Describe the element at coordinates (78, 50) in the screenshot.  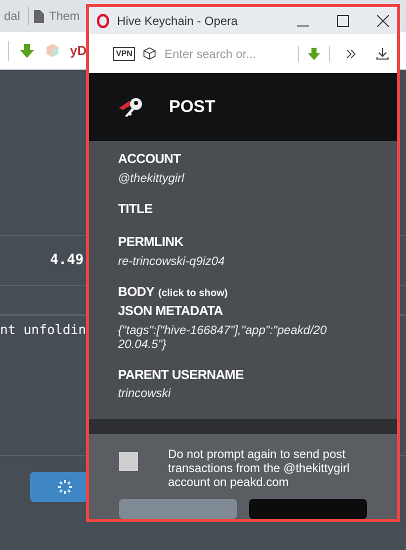
I see `bookmark-label: yD` at that location.